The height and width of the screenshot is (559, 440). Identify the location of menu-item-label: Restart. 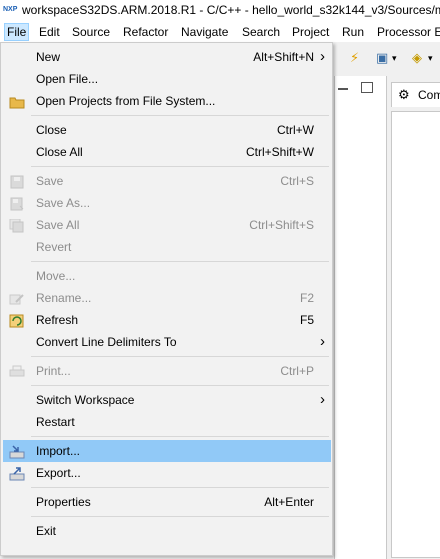
(55, 422).